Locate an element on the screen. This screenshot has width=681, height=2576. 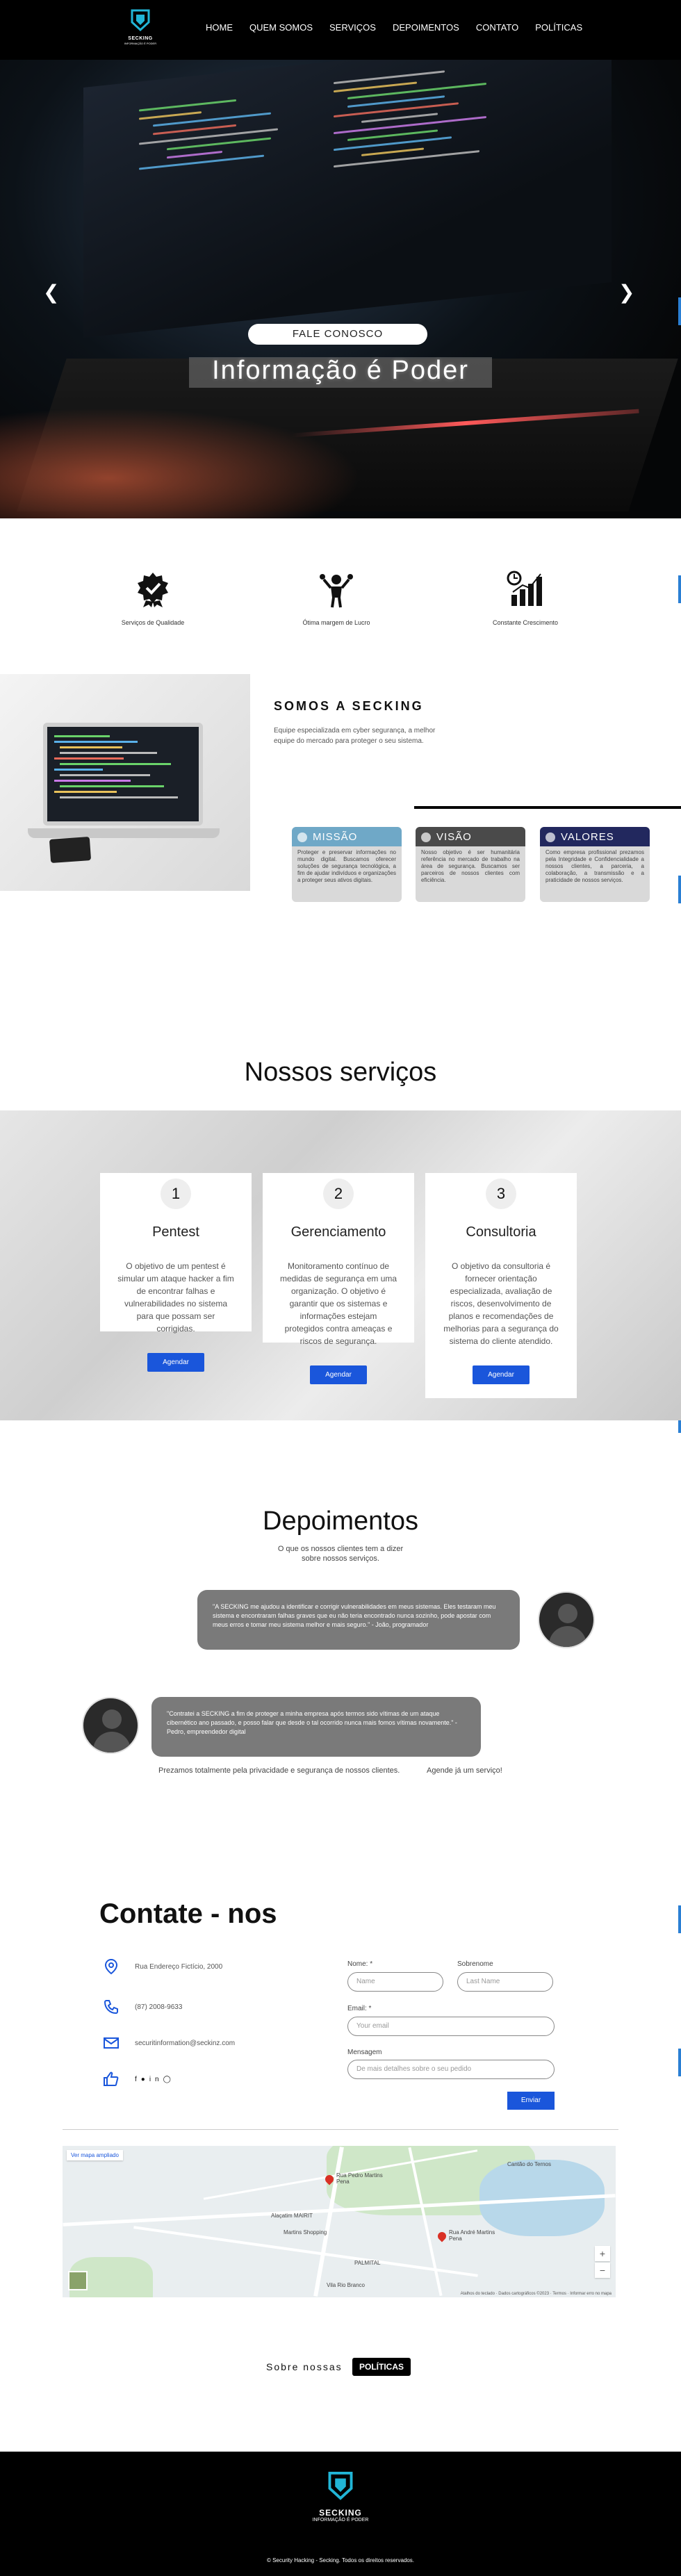
politicas-button: POLÍTICAS is located at coordinates (381, 2367).